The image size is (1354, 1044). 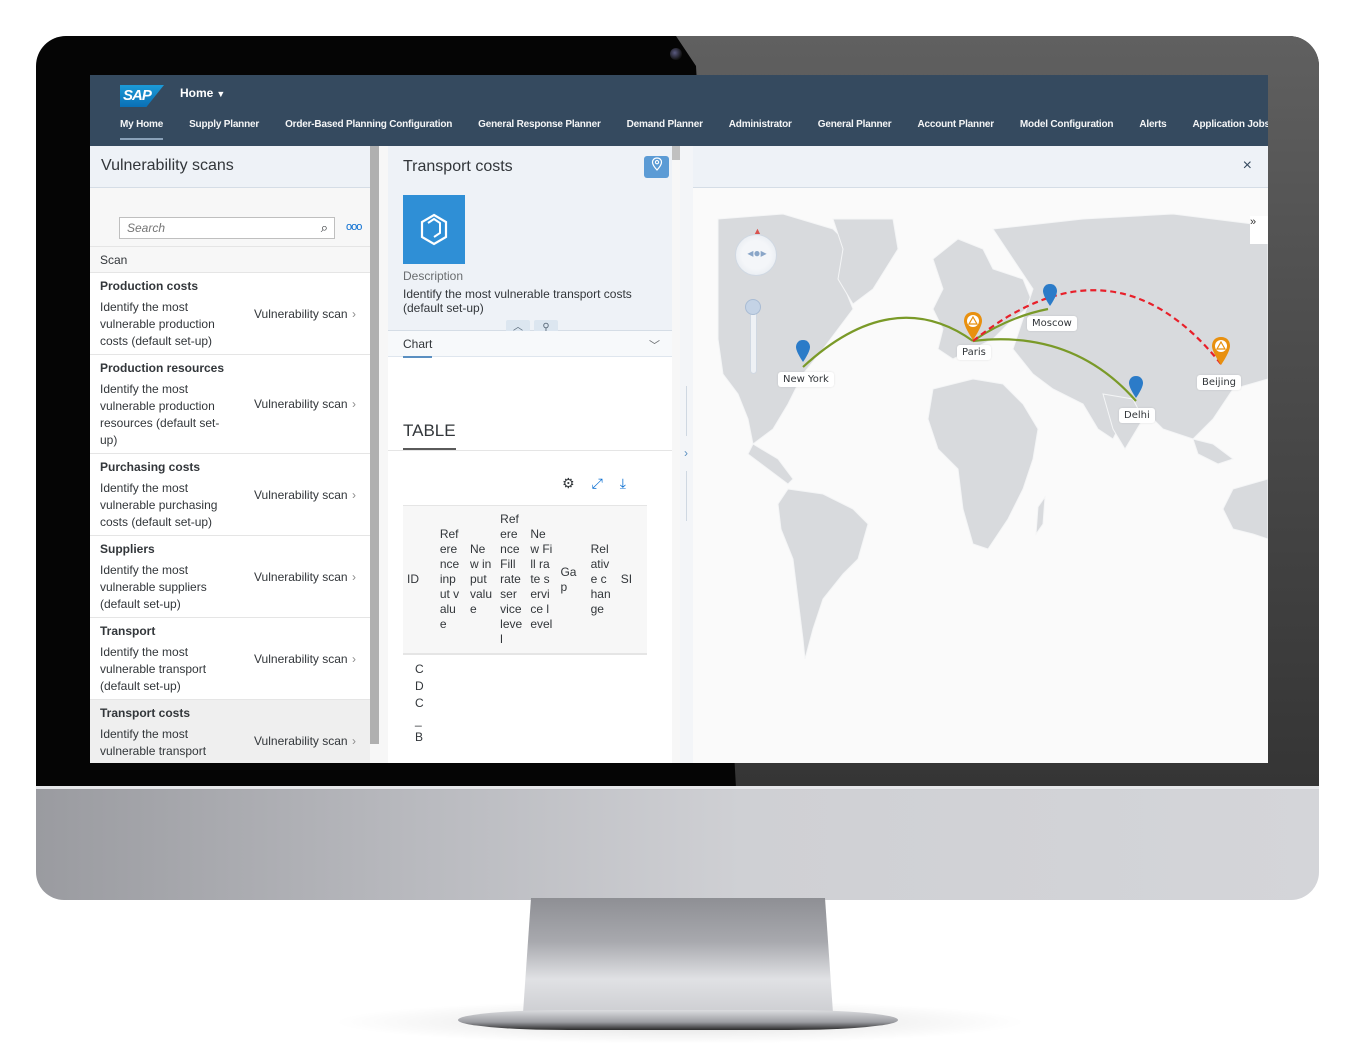 What do you see at coordinates (368, 128) in the screenshot?
I see `tab-order-based-planning-configuration: Order-Based Planning Configuration` at bounding box center [368, 128].